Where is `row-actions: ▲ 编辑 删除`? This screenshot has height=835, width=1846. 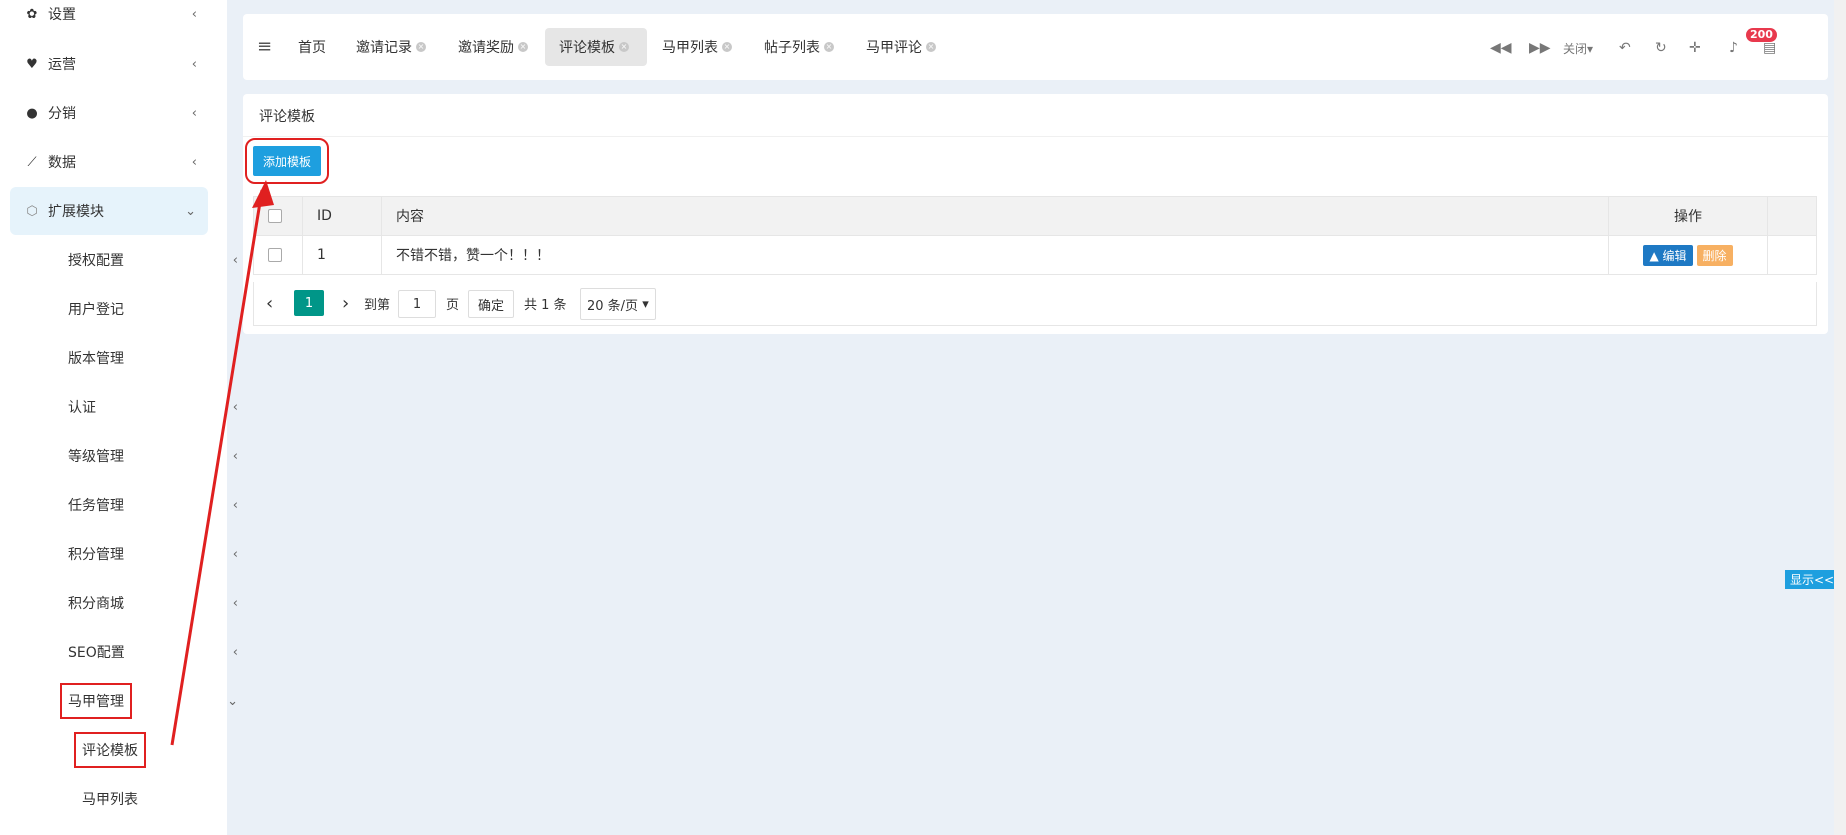
row-actions: ▲ 编辑 删除 is located at coordinates (1688, 255).